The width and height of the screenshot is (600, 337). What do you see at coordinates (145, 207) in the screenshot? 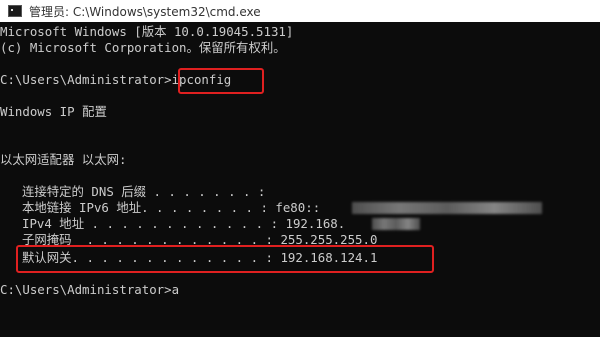
I see `entry-label: 本地链接 IPv6 地址. . . . . . . . :` at bounding box center [145, 207].